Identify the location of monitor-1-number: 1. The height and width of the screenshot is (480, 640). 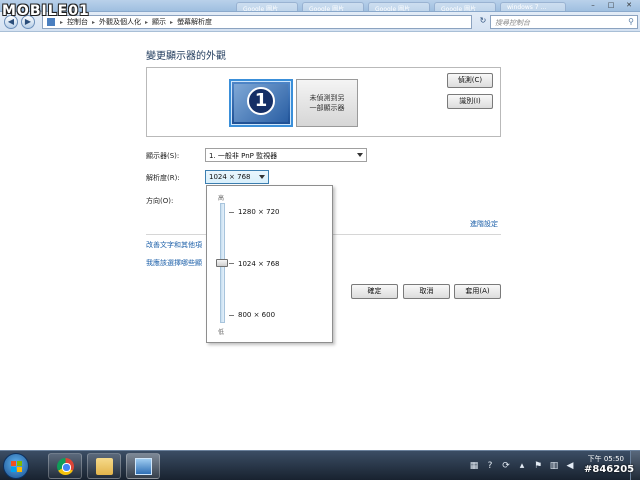
(261, 101).